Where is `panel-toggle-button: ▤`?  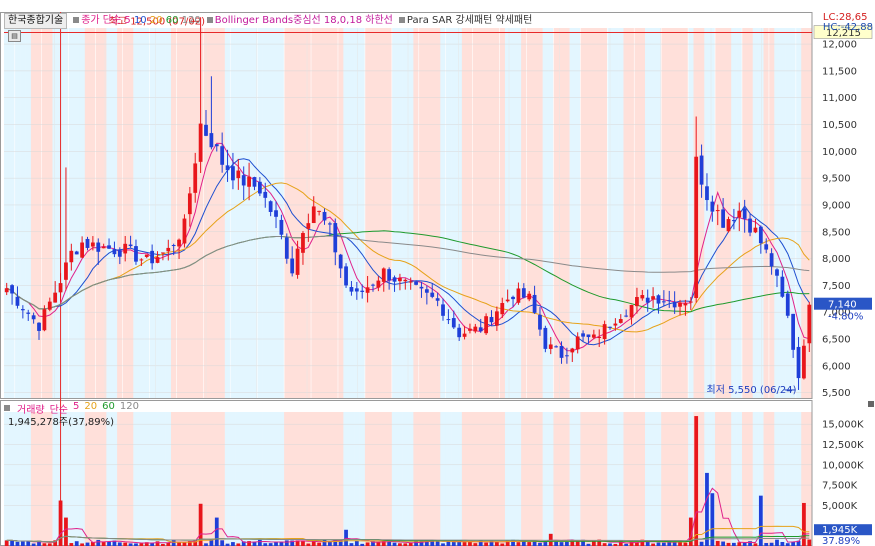
panel-toggle-button: ▤ is located at coordinates (14, 36).